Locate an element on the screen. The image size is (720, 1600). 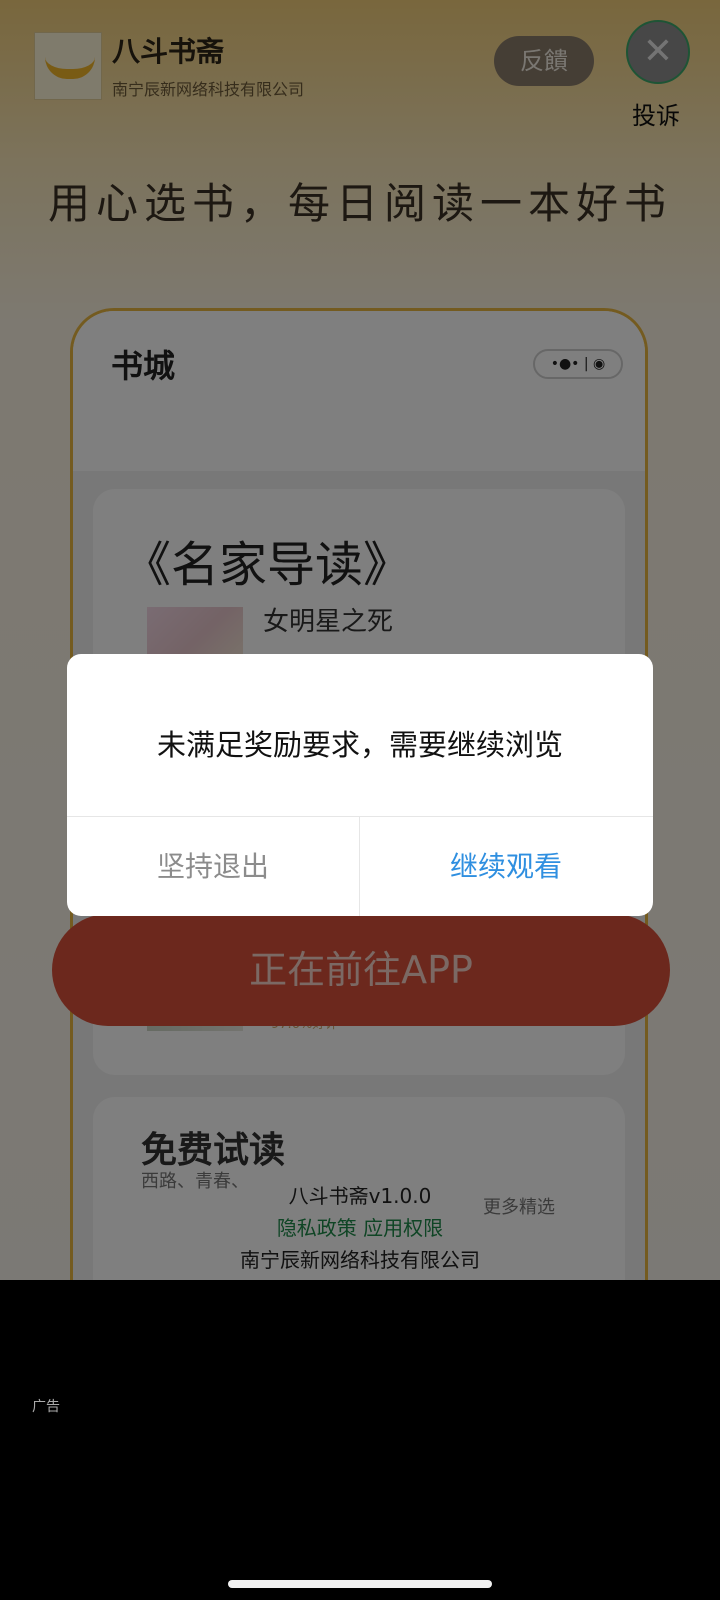
dialog-message: 未满足奖励要求，需要继续浏览 is located at coordinates (359, 745).